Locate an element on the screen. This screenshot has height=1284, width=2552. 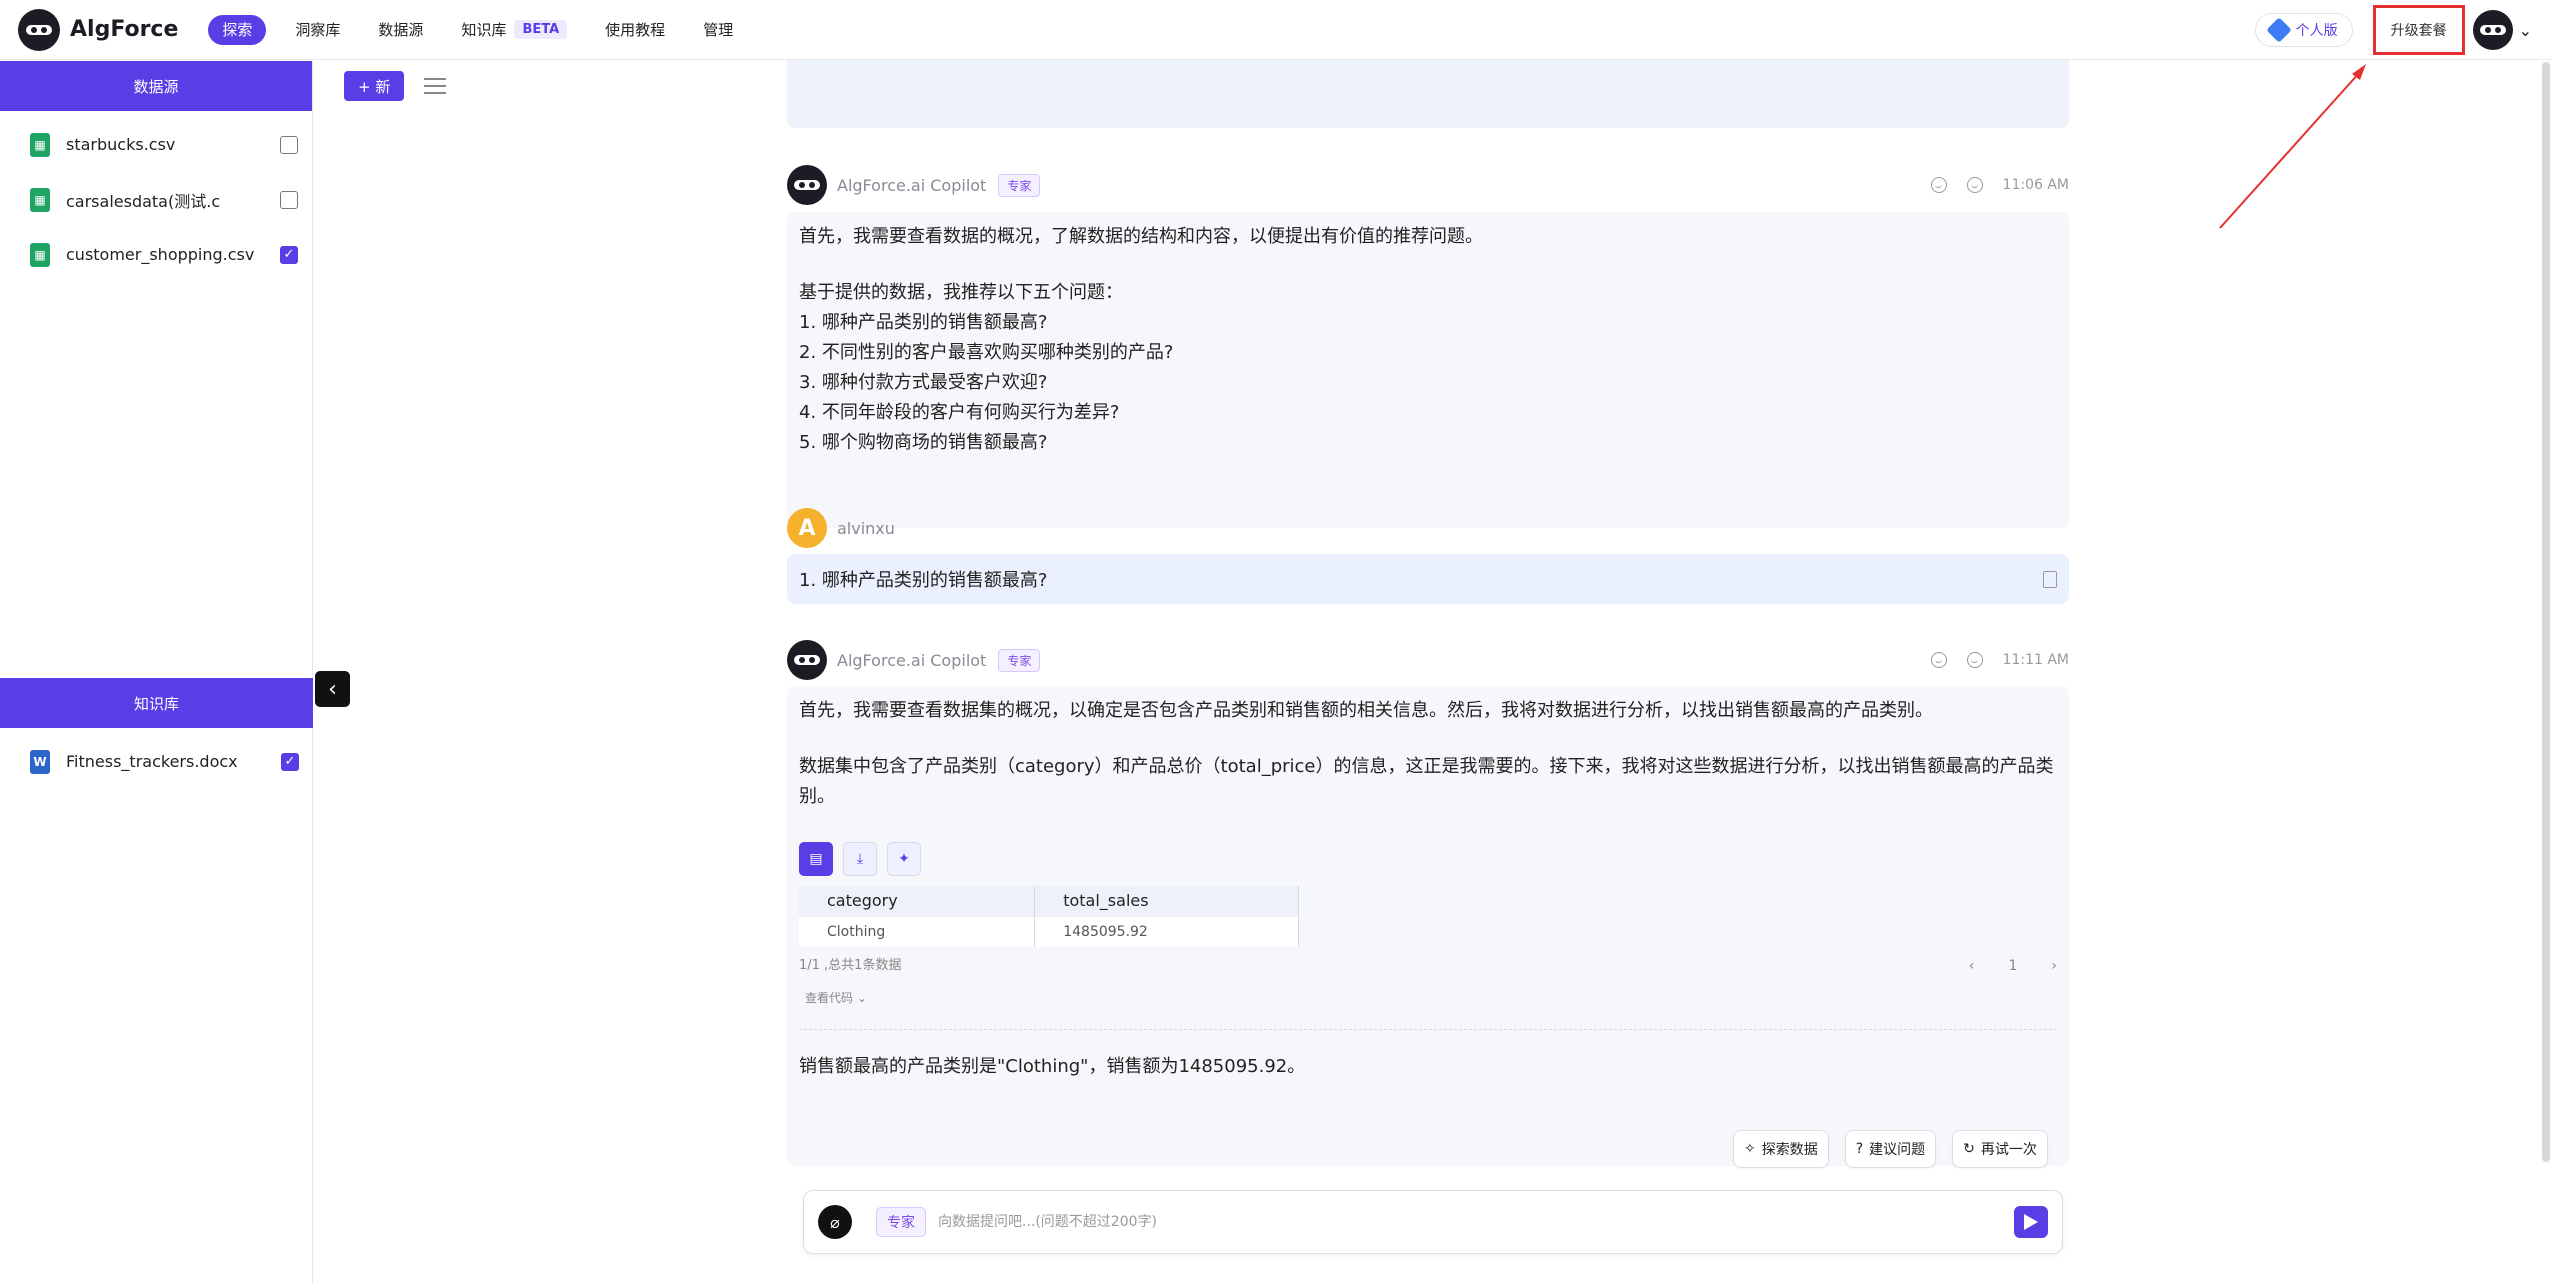
nav-item-insights: 洞察库 is located at coordinates (317, 29).